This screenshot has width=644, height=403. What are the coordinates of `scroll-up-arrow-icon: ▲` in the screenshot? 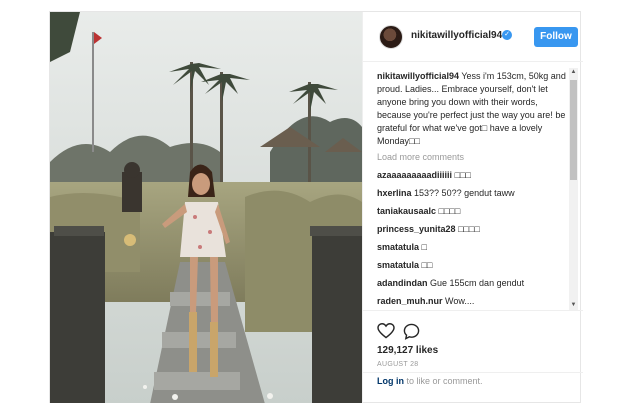 It's located at (573, 72).